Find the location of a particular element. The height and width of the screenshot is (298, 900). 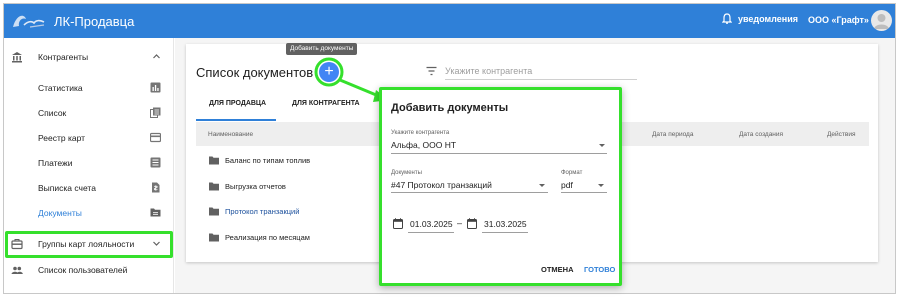

app-logo is located at coordinates (29, 21).